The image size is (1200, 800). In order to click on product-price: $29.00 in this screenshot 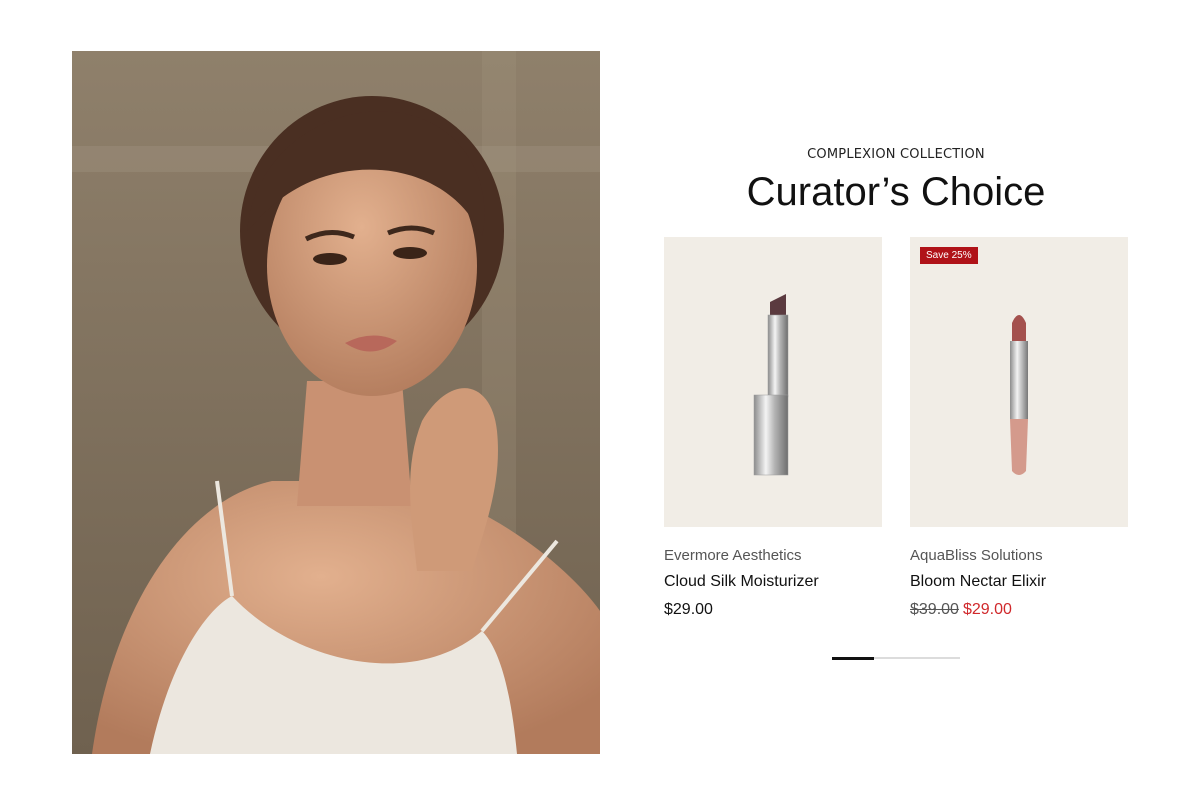, I will do `click(773, 610)`.